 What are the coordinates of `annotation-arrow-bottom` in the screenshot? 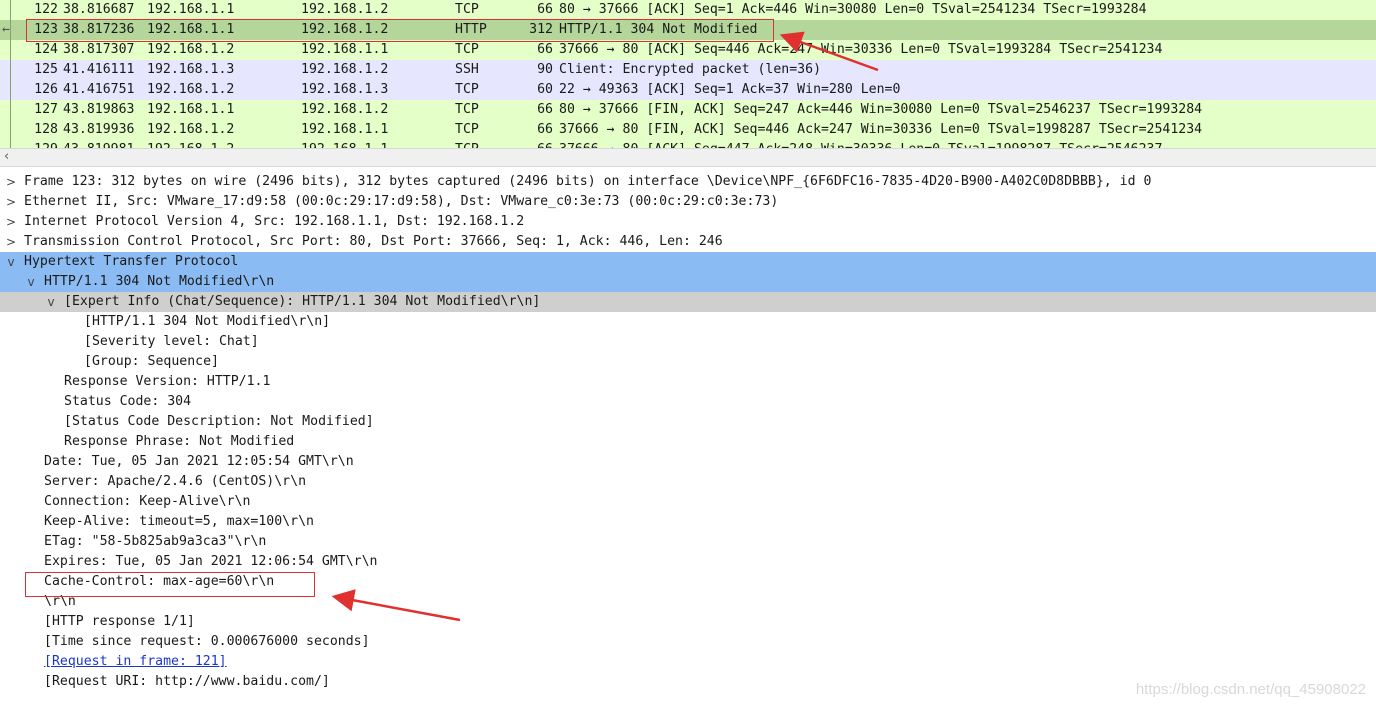 It's located at (396, 605).